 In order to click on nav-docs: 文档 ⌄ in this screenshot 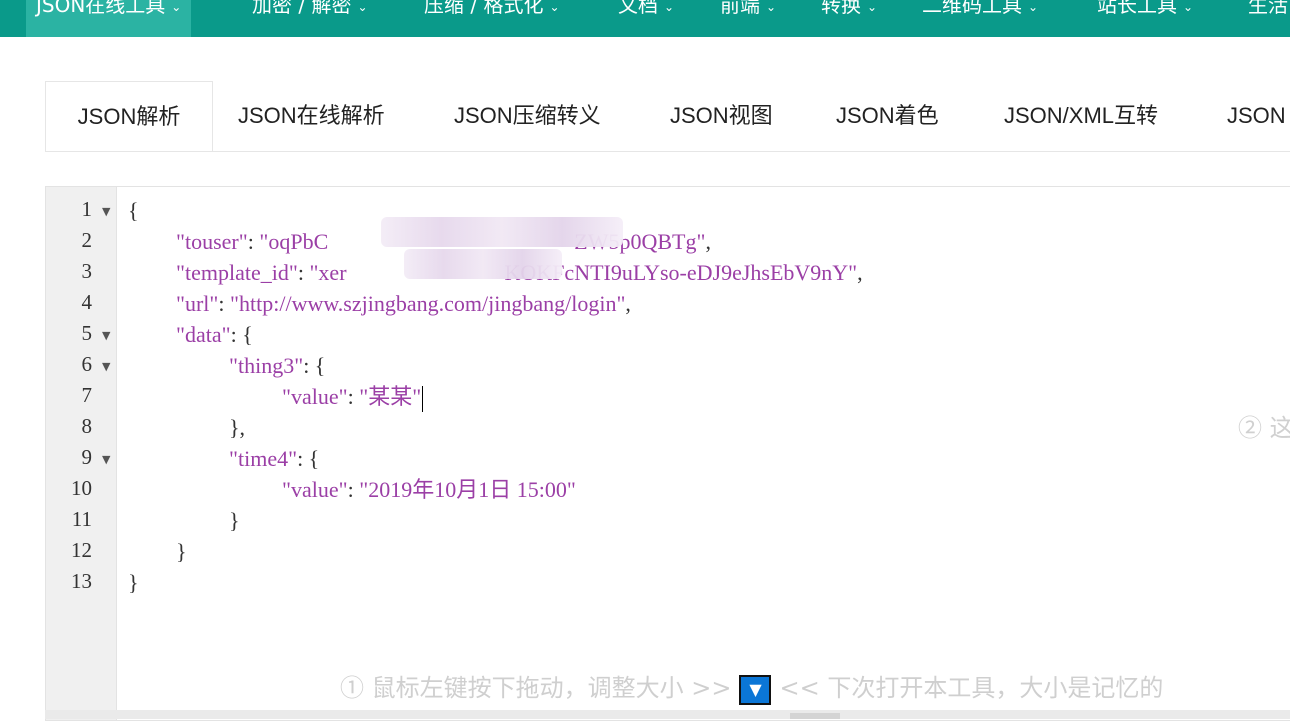, I will do `click(646, 18)`.